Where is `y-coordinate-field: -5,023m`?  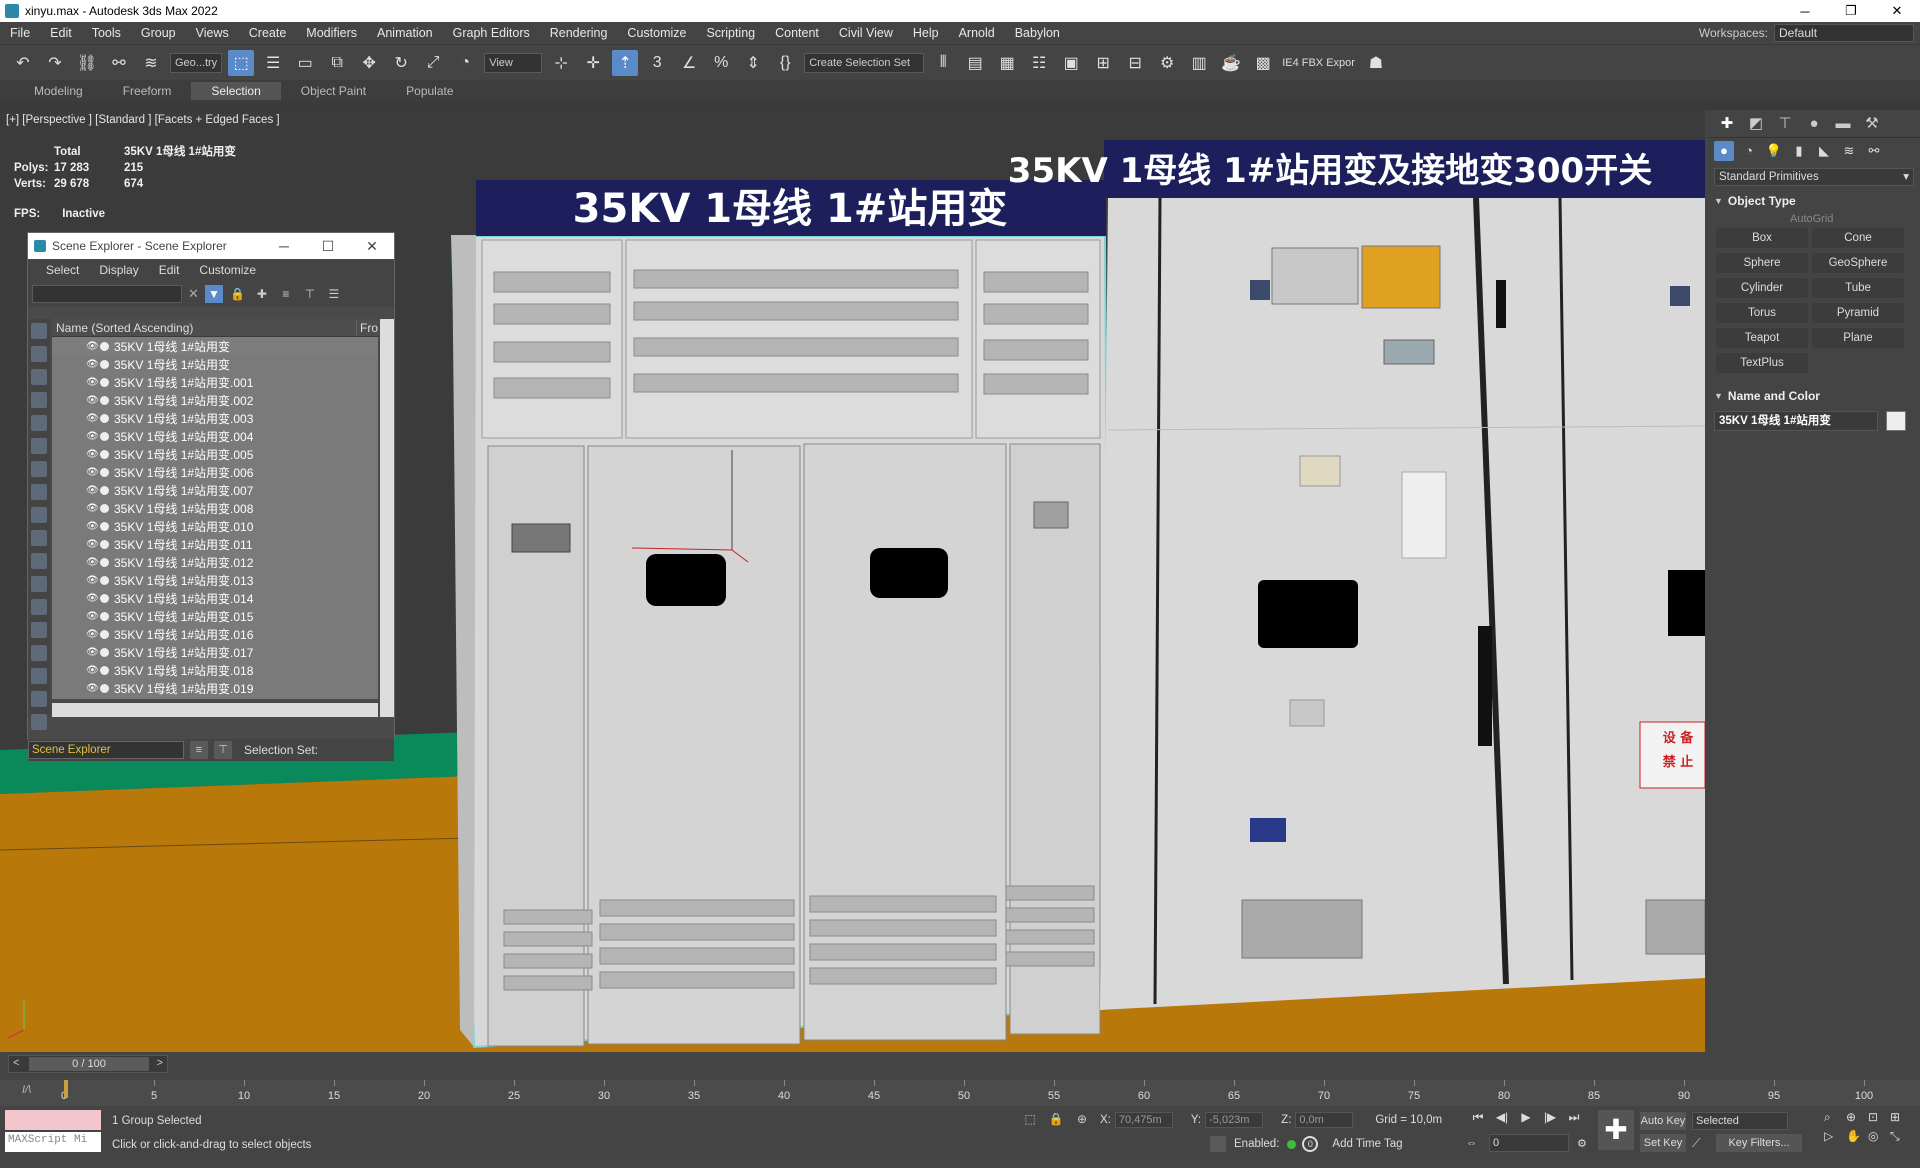 y-coordinate-field: -5,023m is located at coordinates (1234, 1120).